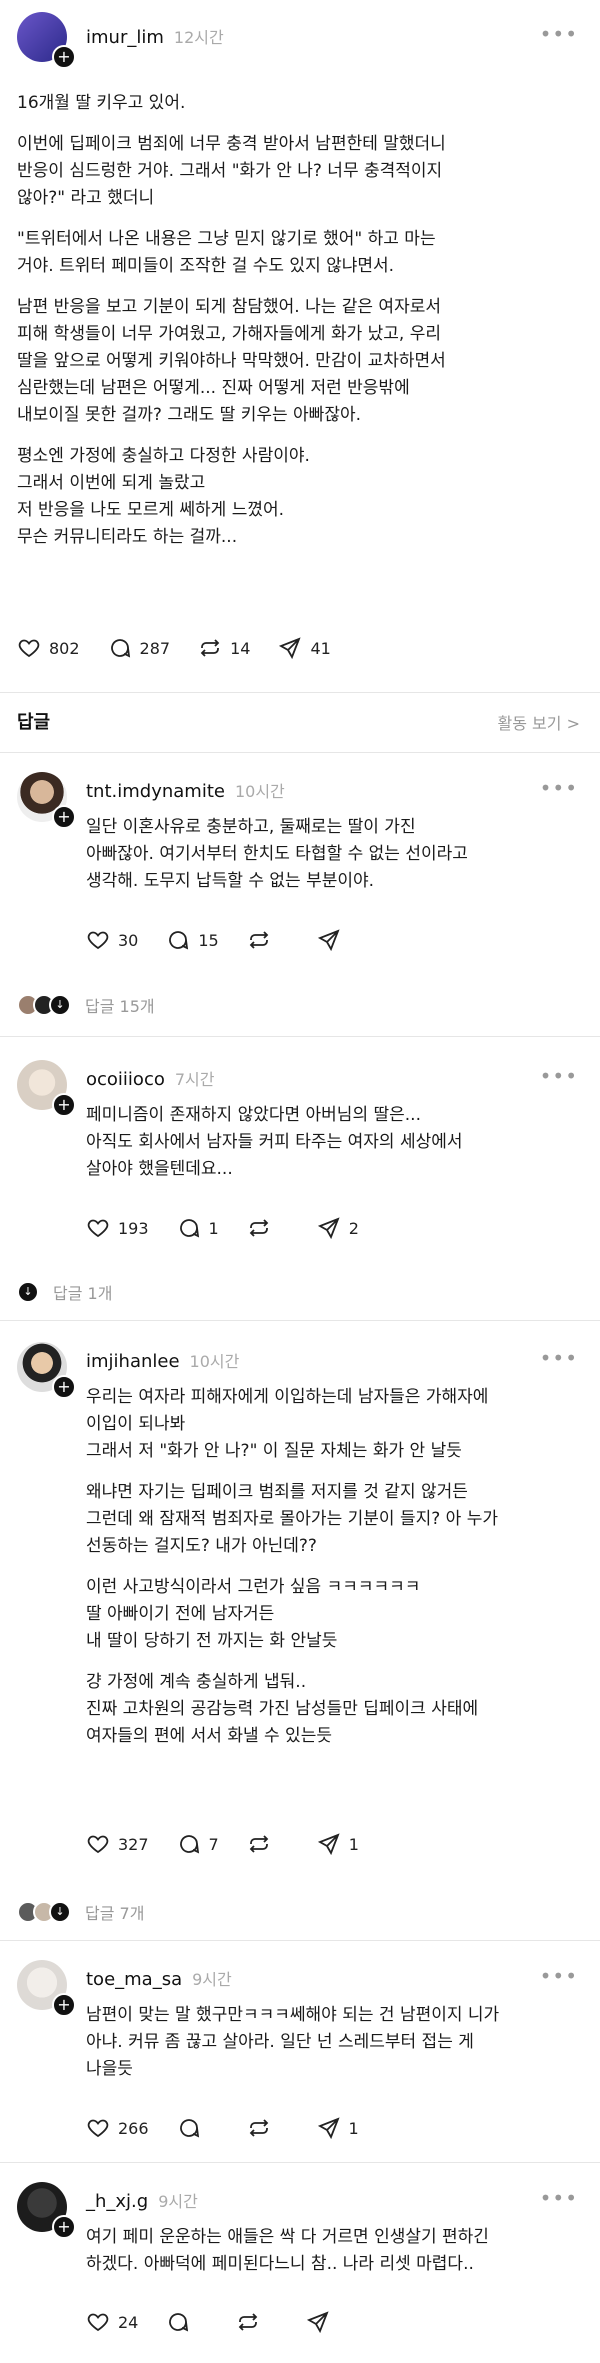 The height and width of the screenshot is (2363, 600). What do you see at coordinates (155, 791) in the screenshot?
I see `username: tnt.imdynamite` at bounding box center [155, 791].